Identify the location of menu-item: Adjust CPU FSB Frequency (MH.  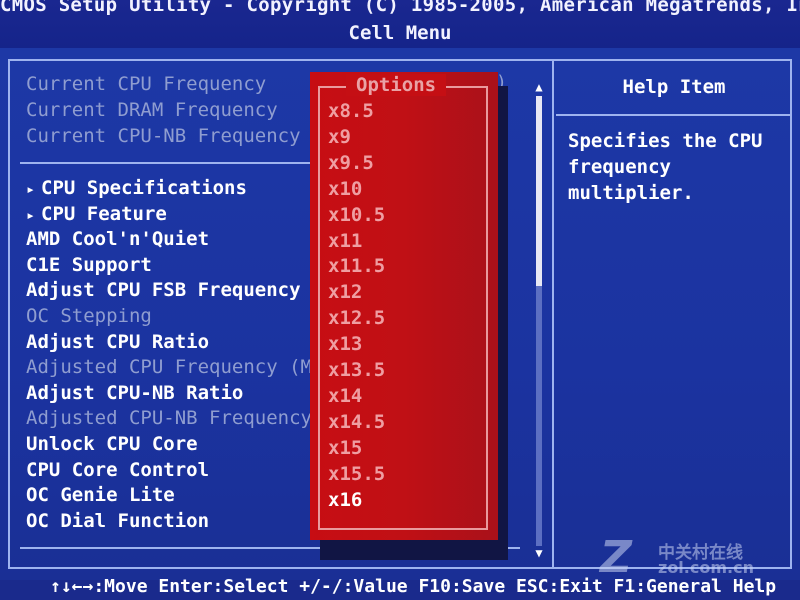
(186, 290).